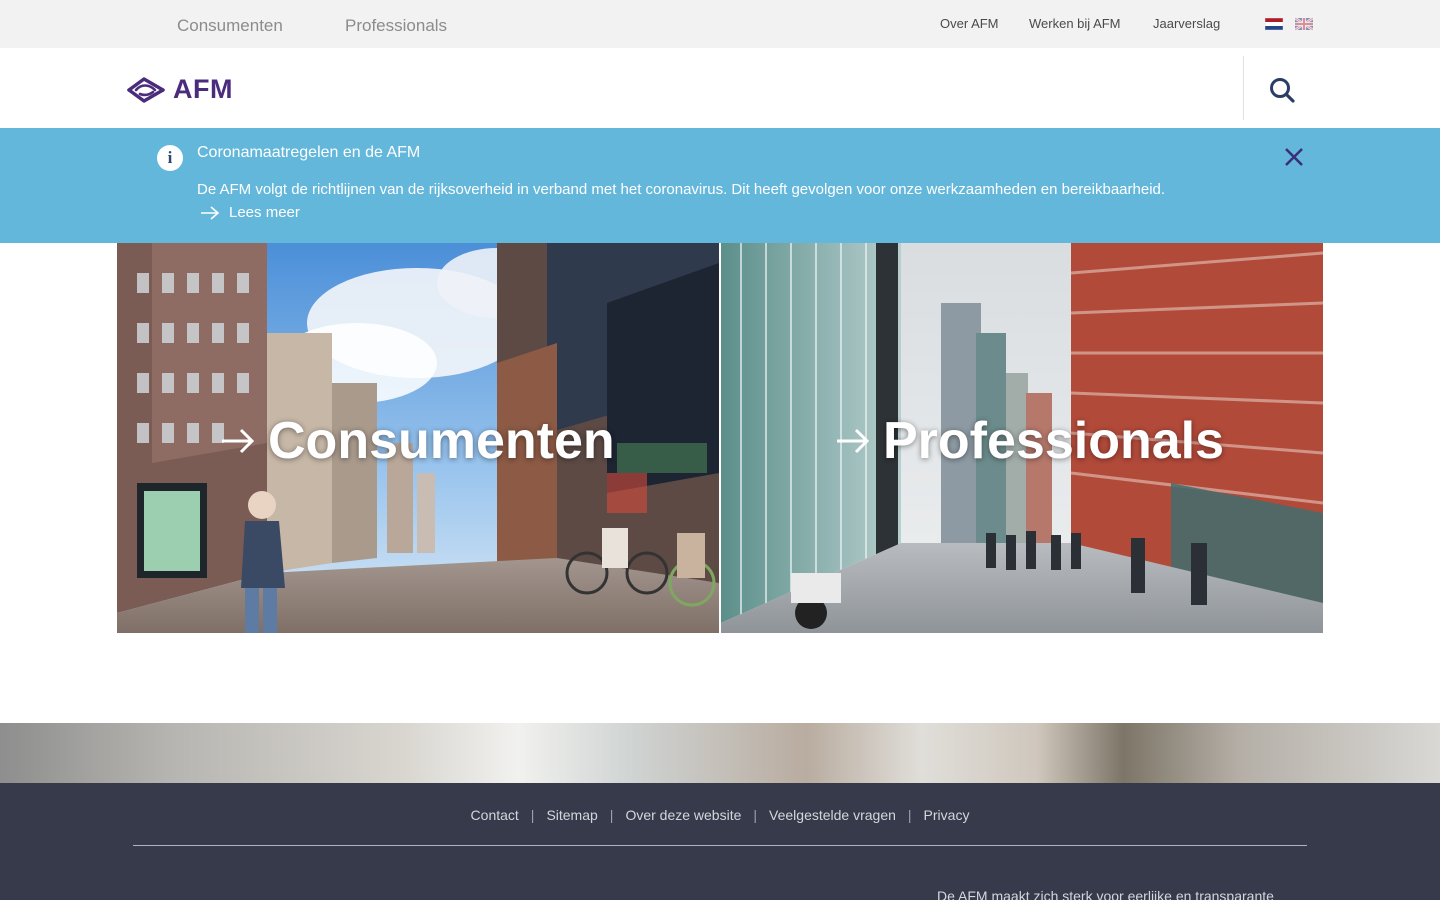 The width and height of the screenshot is (1440, 900). I want to click on footer-link-over-deze-website: Over deze website, so click(683, 815).